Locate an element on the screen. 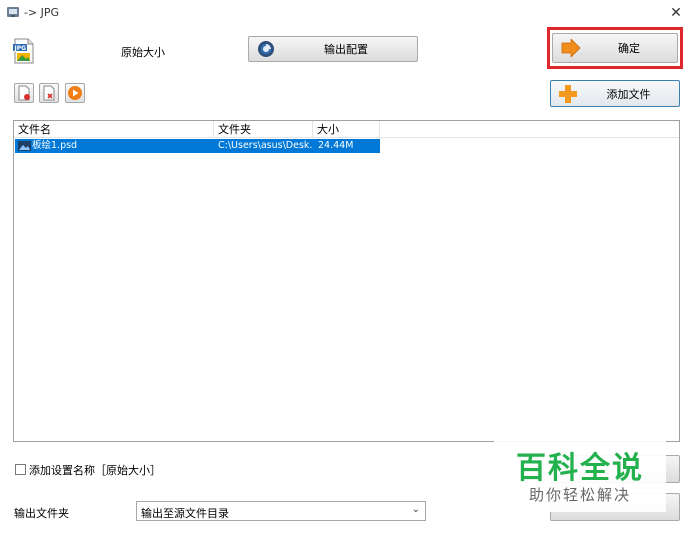 Image resolution: width=692 pixels, height=534 pixels. arrow-right-icon is located at coordinates (571, 48).